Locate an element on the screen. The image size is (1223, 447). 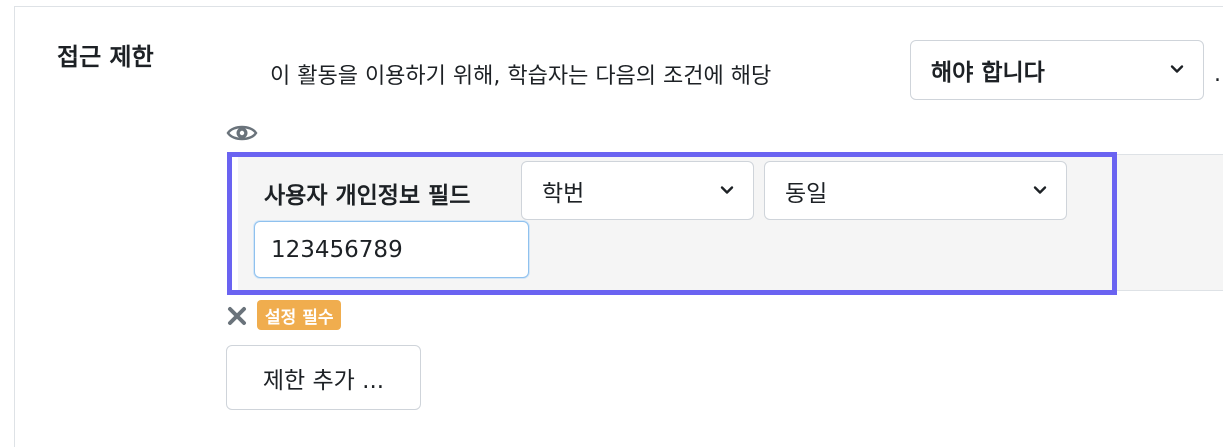
chevron-down-icon is located at coordinates (1177, 69).